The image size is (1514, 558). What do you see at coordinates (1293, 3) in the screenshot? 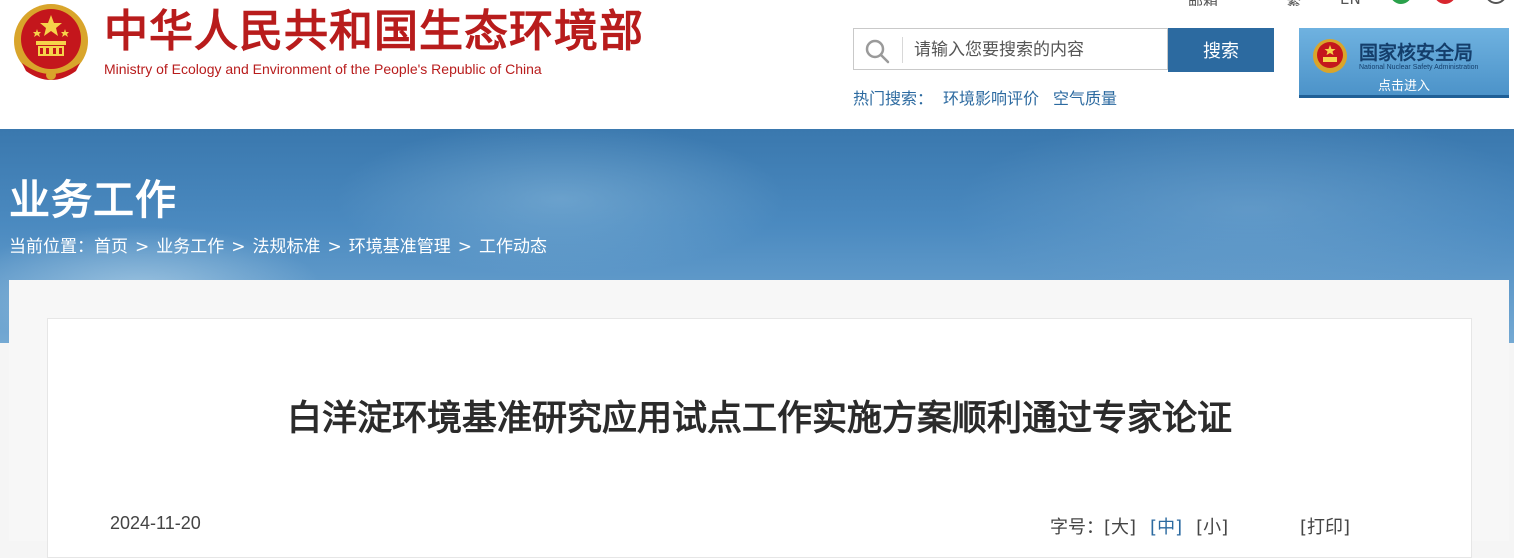
I see `top-link-traditional: 繁` at bounding box center [1293, 3].